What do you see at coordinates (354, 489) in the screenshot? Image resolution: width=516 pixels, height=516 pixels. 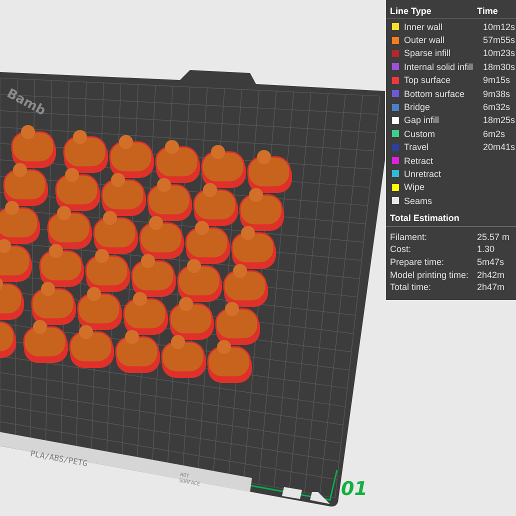 I see `plate-number: 01` at bounding box center [354, 489].